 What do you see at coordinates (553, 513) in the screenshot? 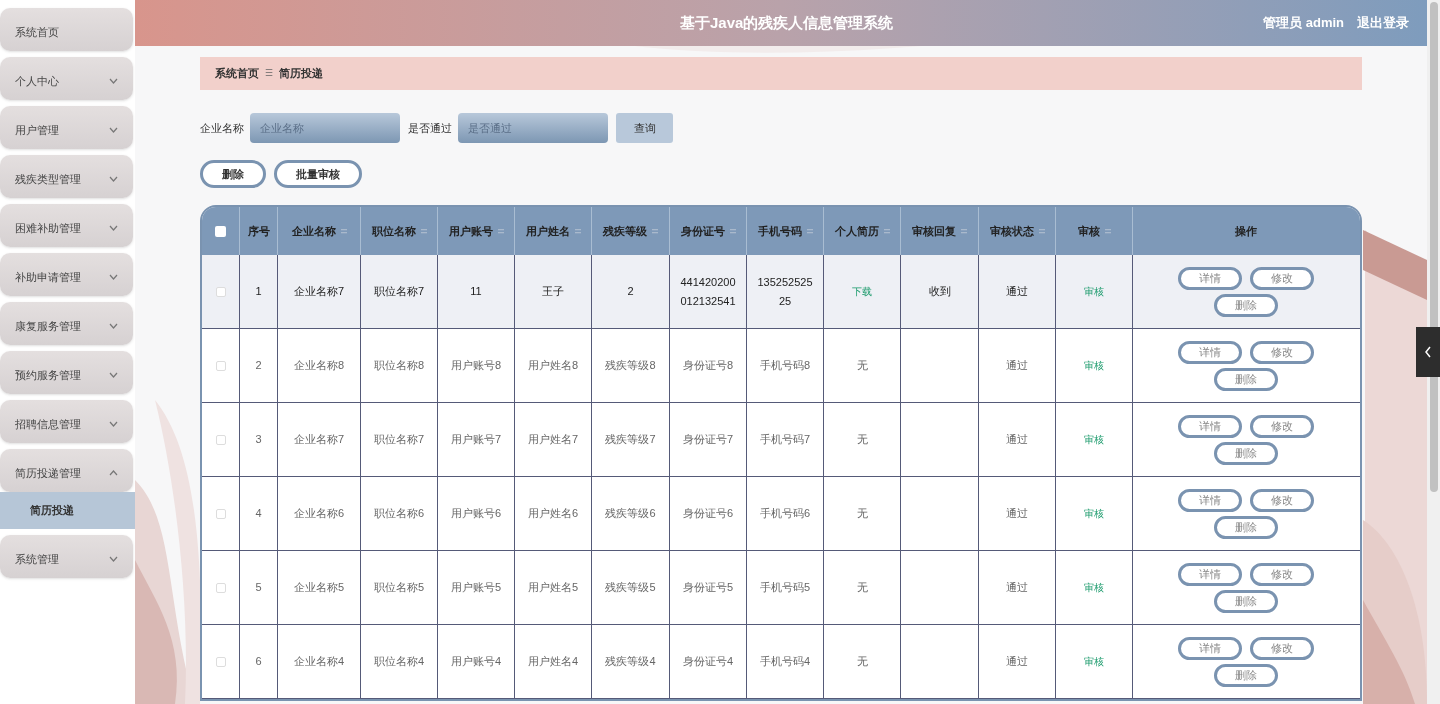
I see `table-cell-text: 用户姓名6` at bounding box center [553, 513].